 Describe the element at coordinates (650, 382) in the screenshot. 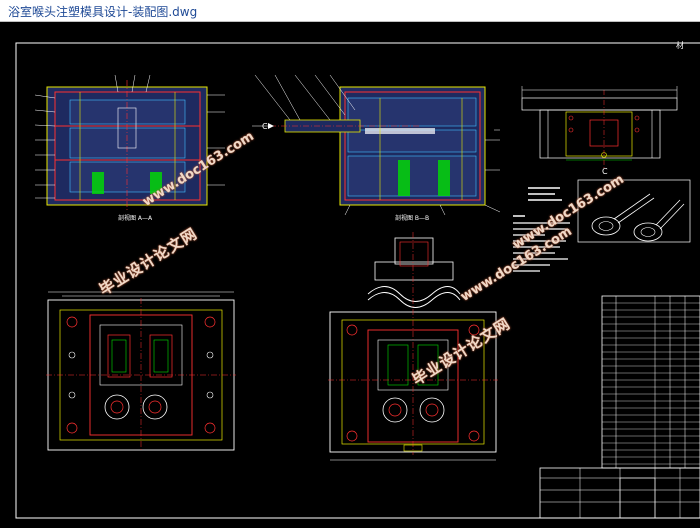

I see `parts-list-table` at that location.